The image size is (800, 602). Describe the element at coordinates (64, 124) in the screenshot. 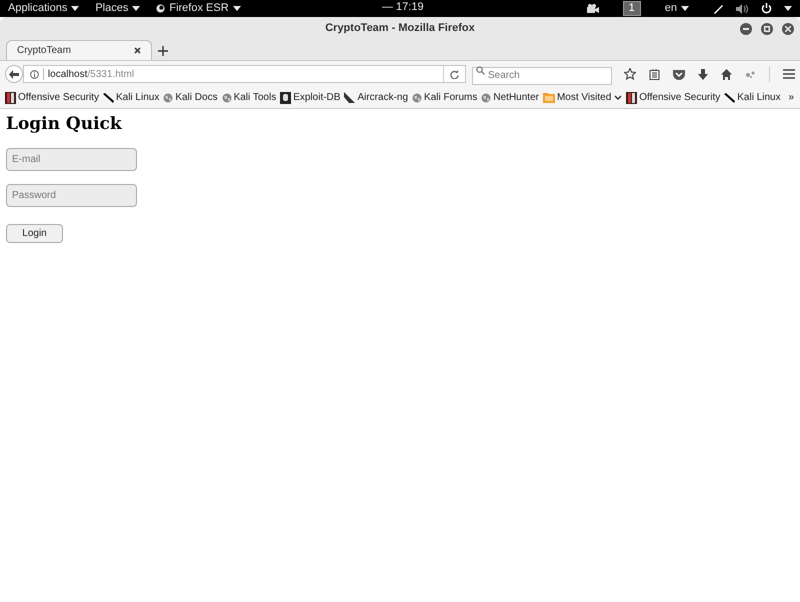

I see `page-heading: Login Quick` at that location.